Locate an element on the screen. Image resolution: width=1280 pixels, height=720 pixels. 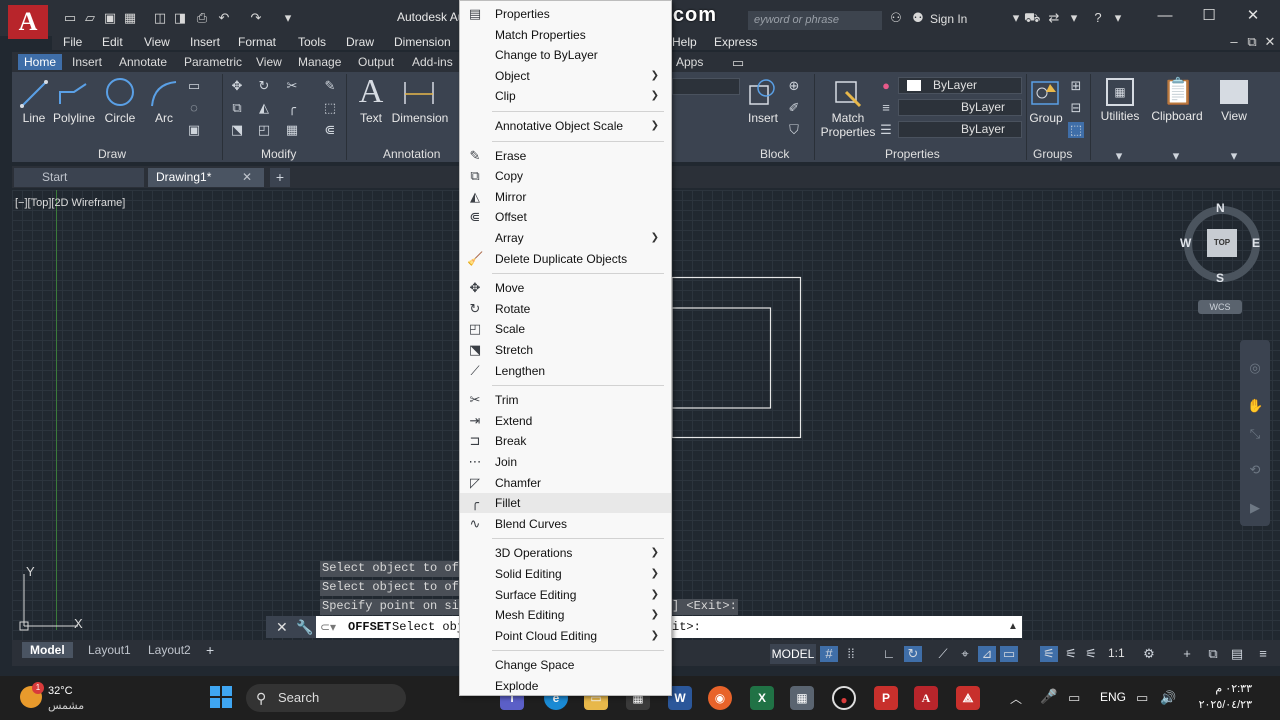
close-button: ✕ is located at coordinates (1253, 16).